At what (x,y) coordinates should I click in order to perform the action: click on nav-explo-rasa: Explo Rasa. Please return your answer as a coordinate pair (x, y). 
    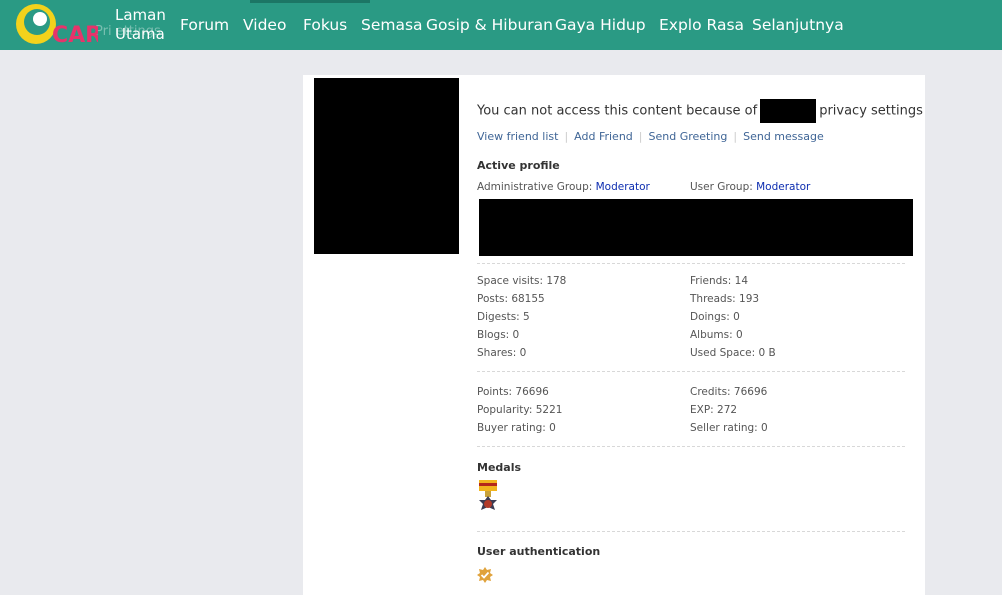
    Looking at the image, I should click on (701, 25).